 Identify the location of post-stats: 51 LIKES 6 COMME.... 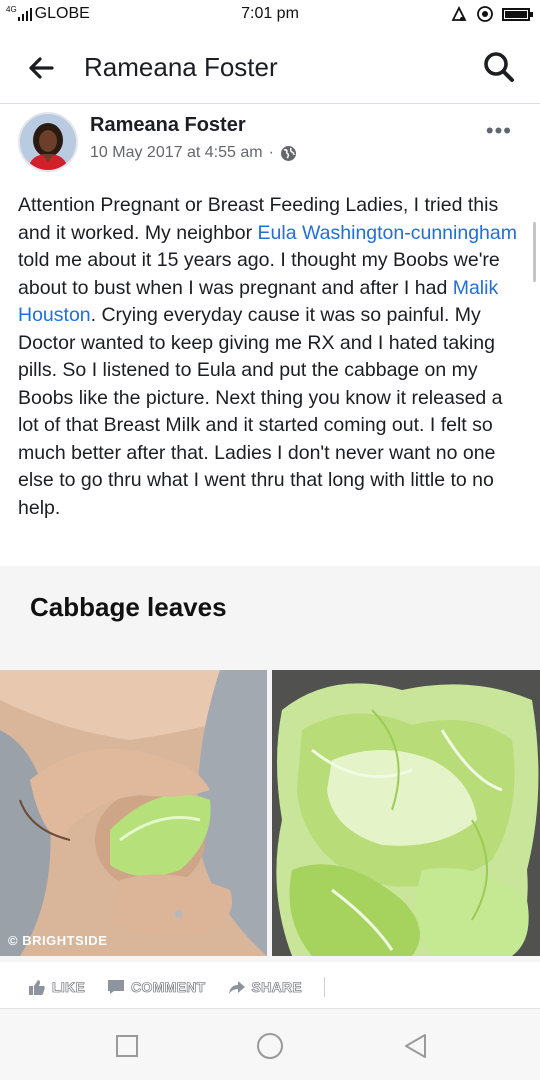
(417, 987).